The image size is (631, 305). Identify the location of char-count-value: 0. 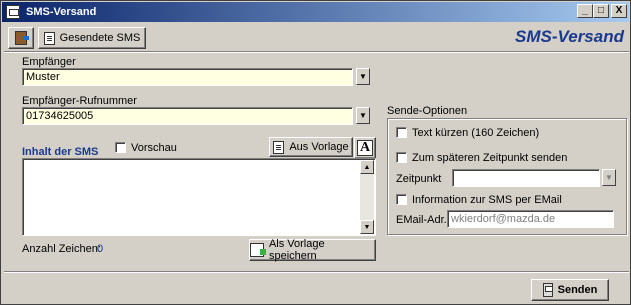
(100, 249).